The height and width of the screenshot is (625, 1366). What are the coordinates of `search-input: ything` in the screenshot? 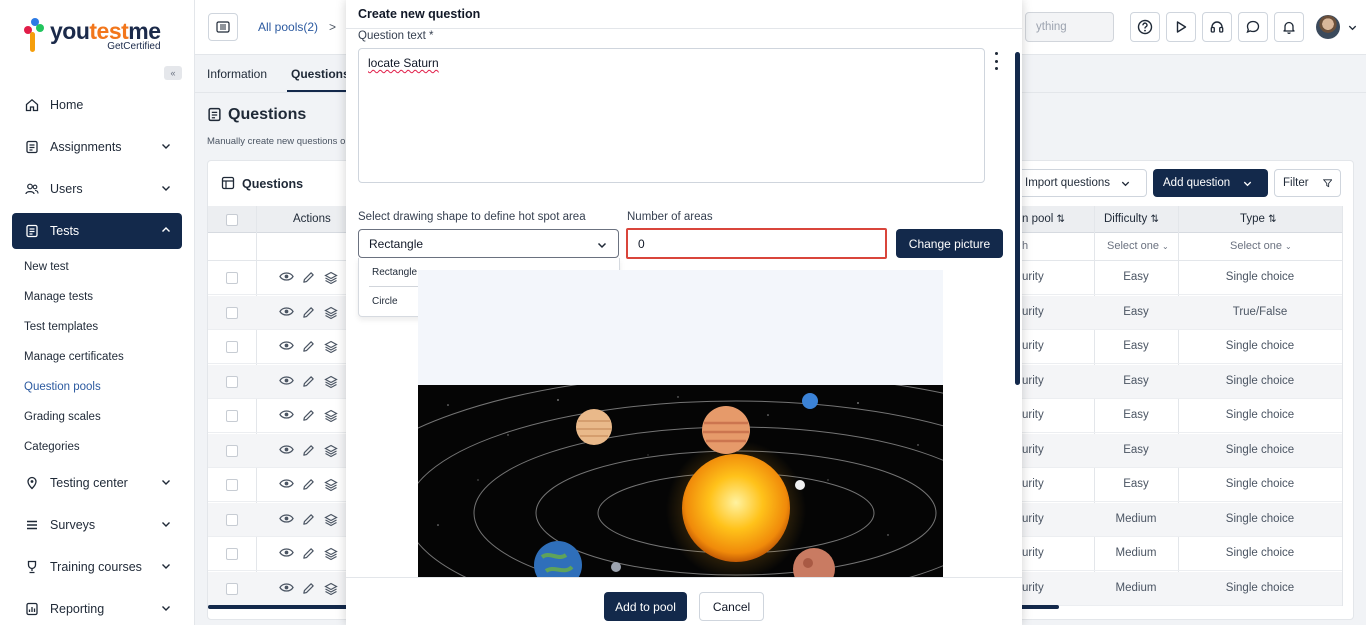 It's located at (1069, 27).